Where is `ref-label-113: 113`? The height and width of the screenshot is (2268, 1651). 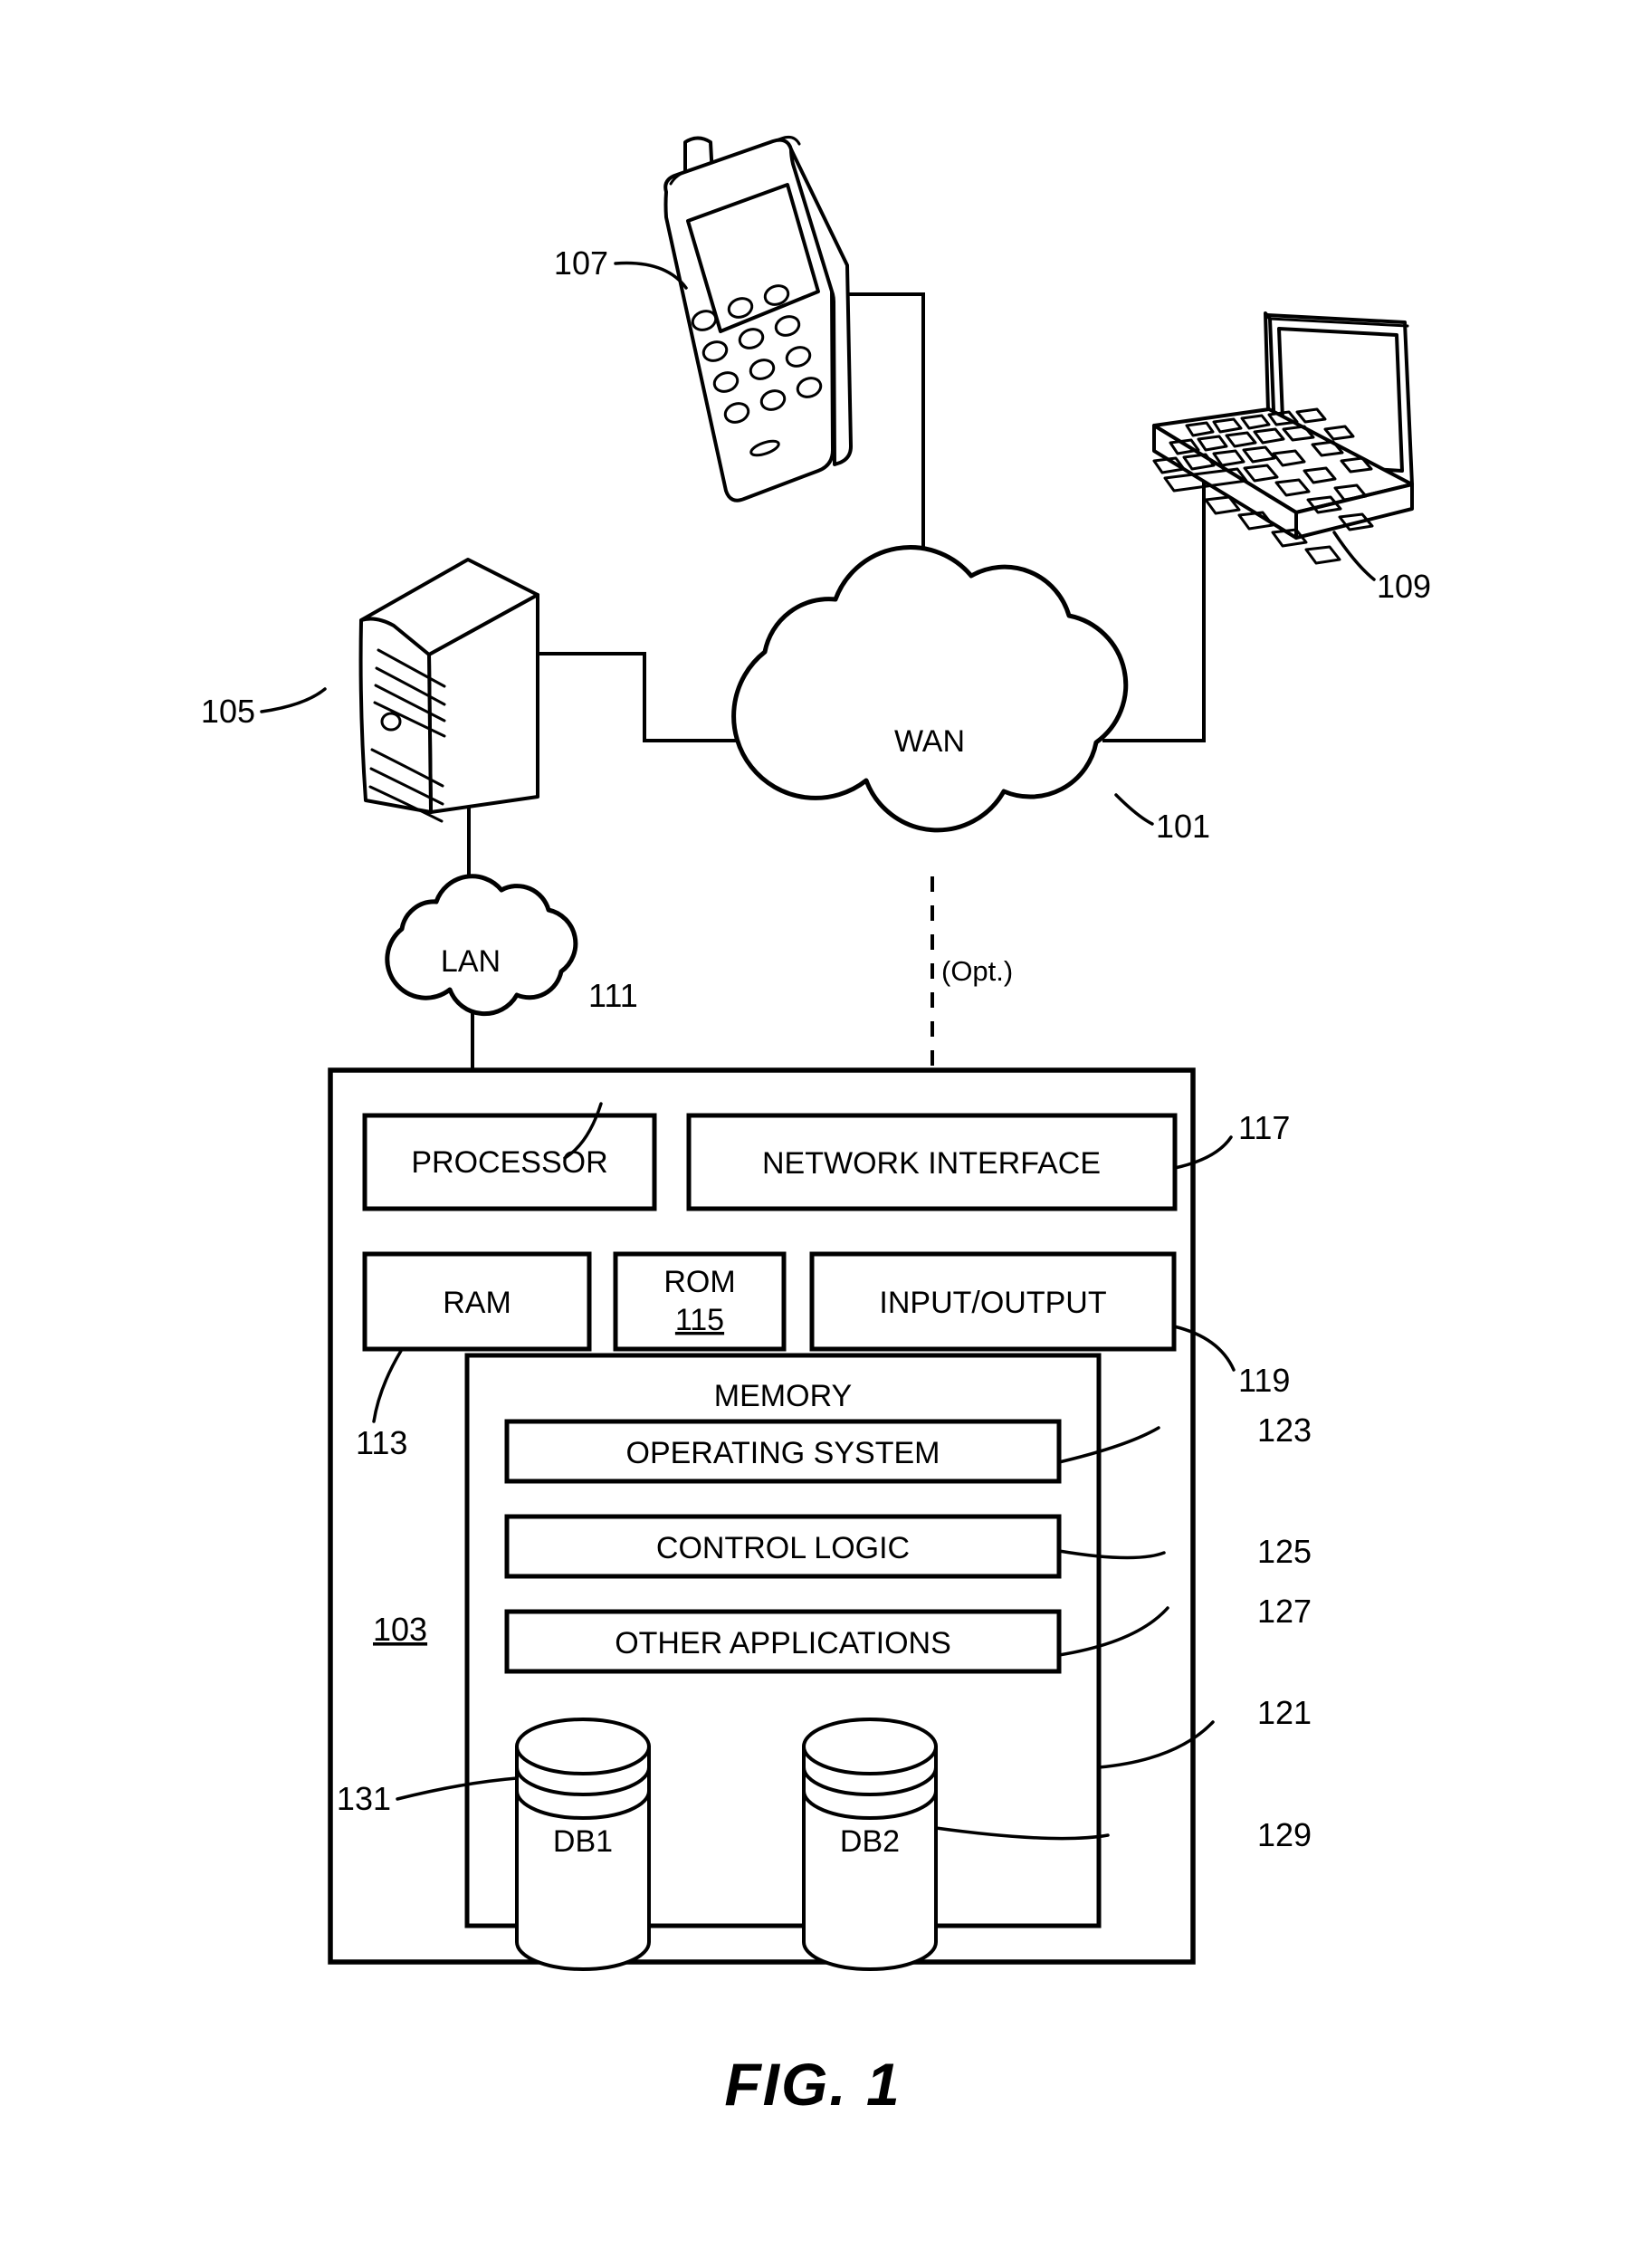
ref-label-113: 113 is located at coordinates (381, 1442).